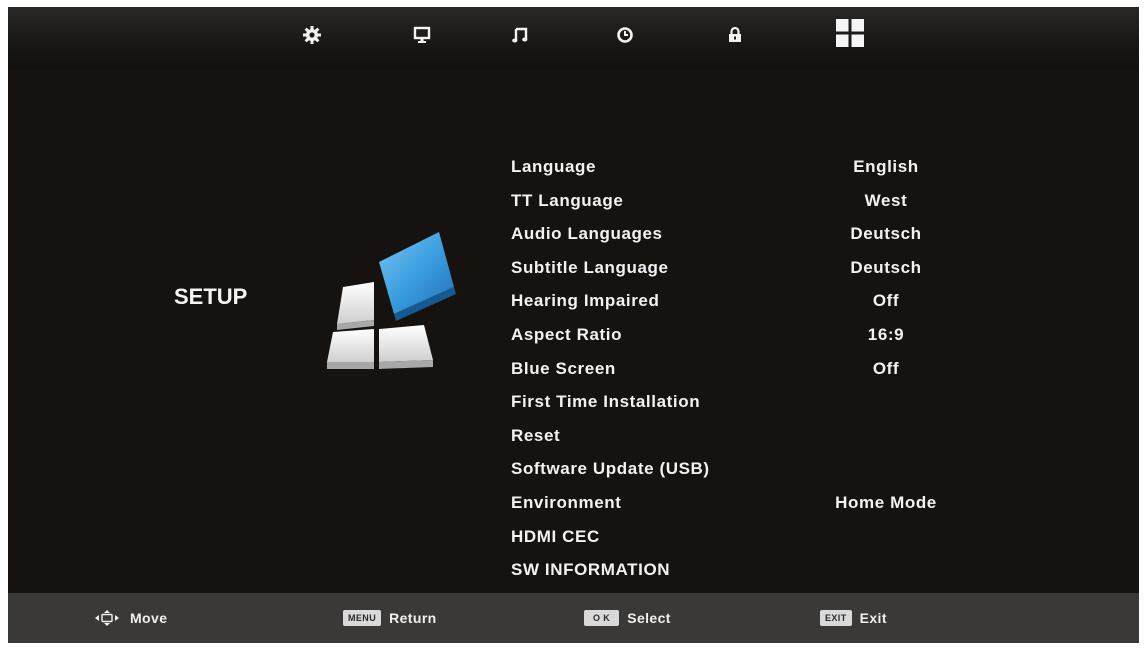 The height and width of the screenshot is (648, 1145). What do you see at coordinates (520, 35) in the screenshot?
I see `music-note-icon` at bounding box center [520, 35].